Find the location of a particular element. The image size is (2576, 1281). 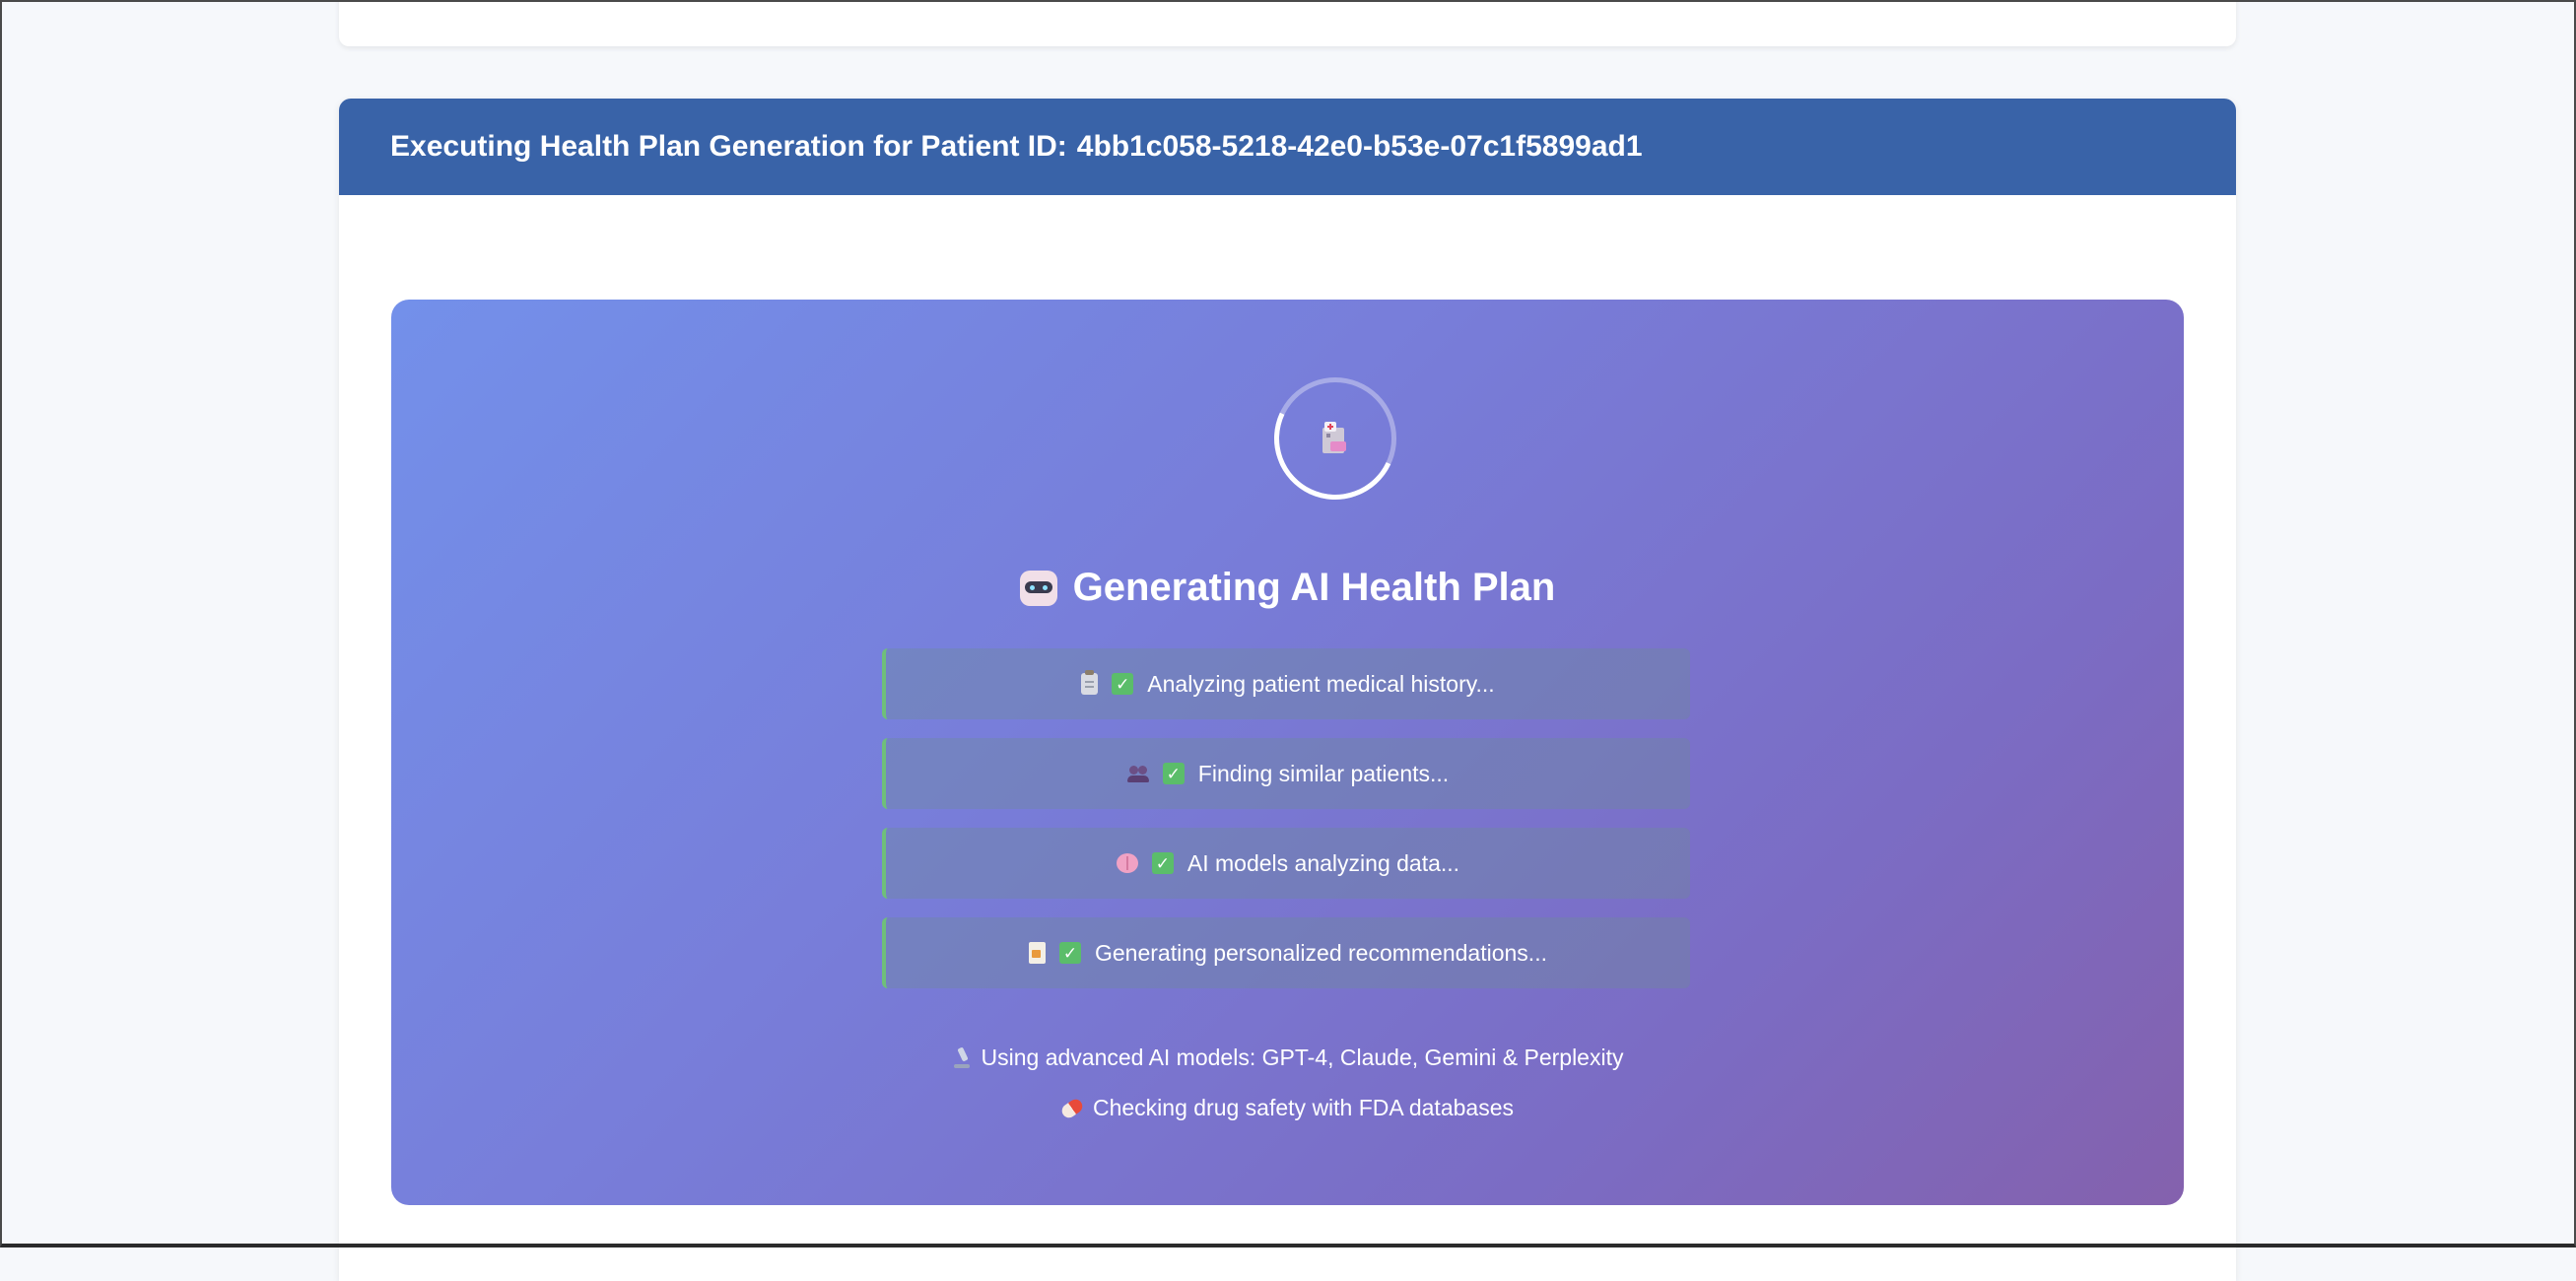

users-icon is located at coordinates (1137, 773).